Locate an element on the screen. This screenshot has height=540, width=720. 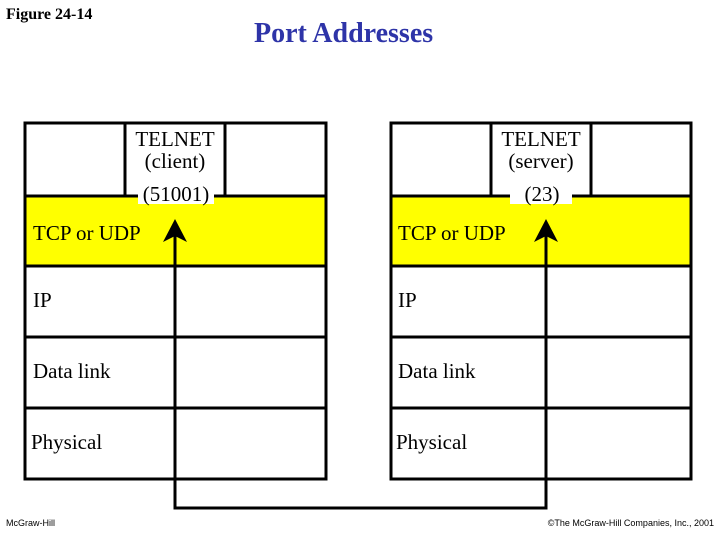
server-layer-transport: TCP or UDP is located at coordinates (452, 233).